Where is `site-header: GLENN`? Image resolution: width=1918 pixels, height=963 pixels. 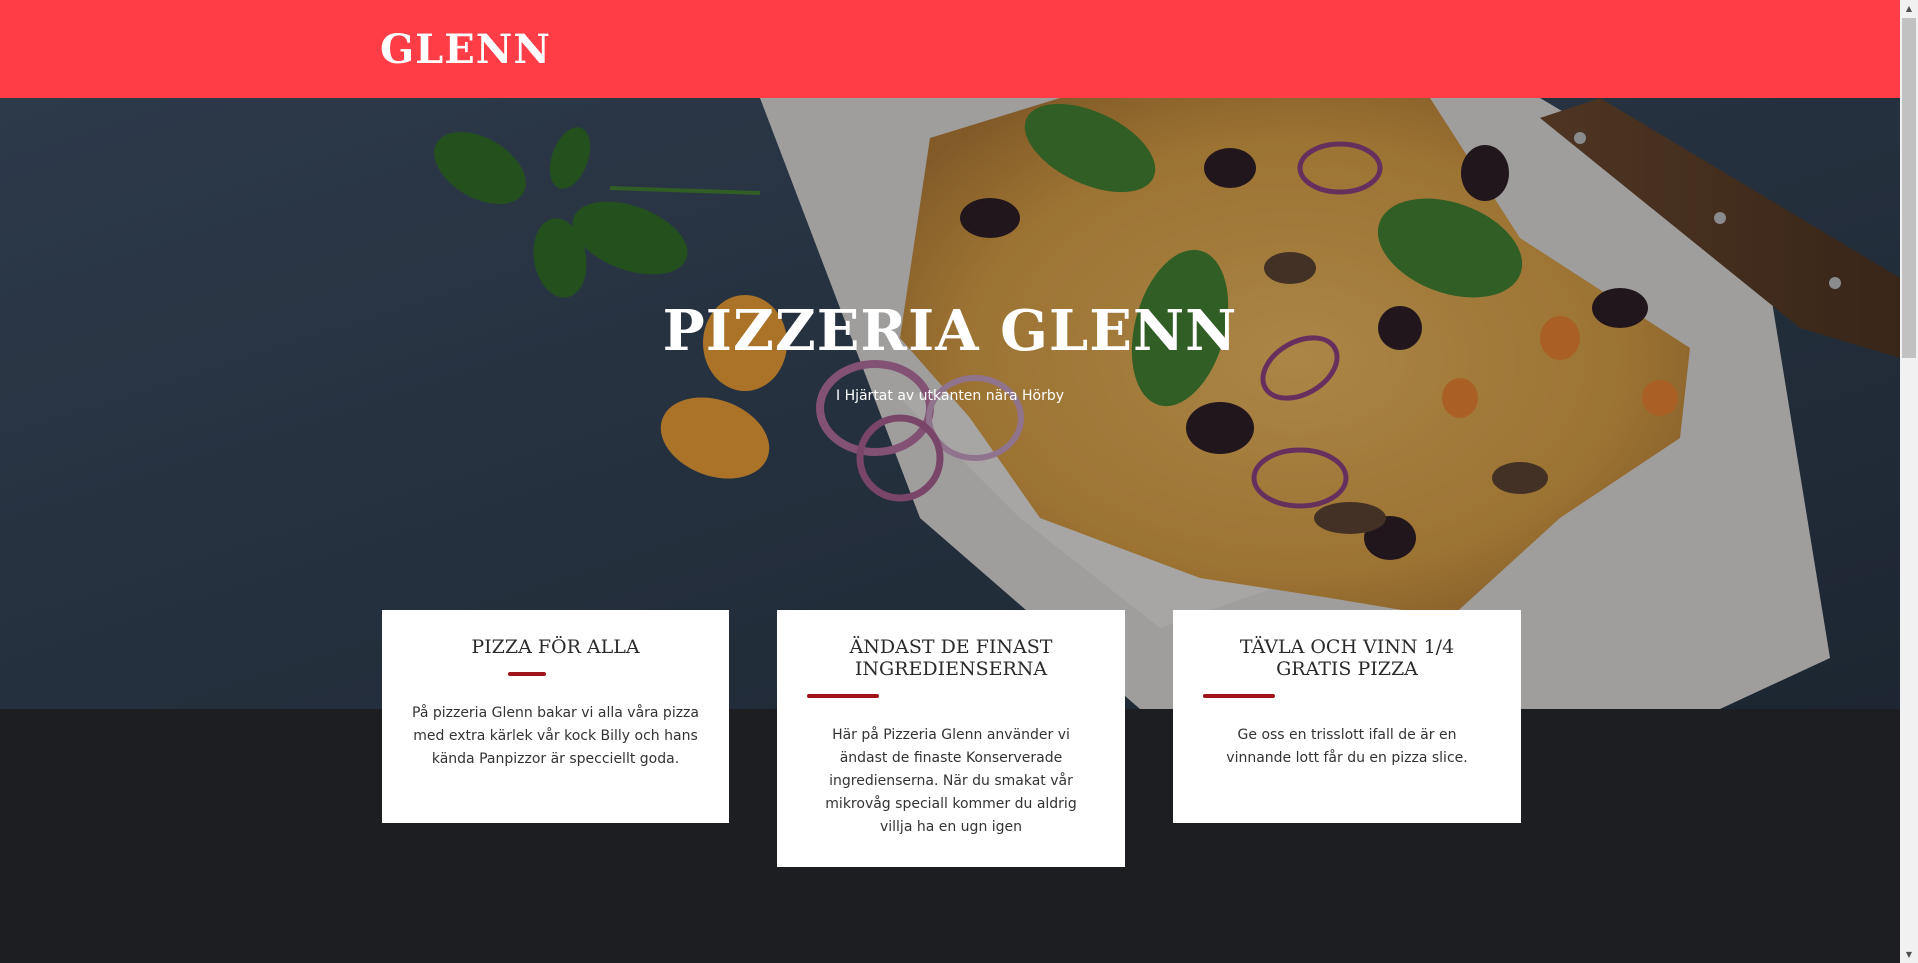 site-header: GLENN is located at coordinates (950, 49).